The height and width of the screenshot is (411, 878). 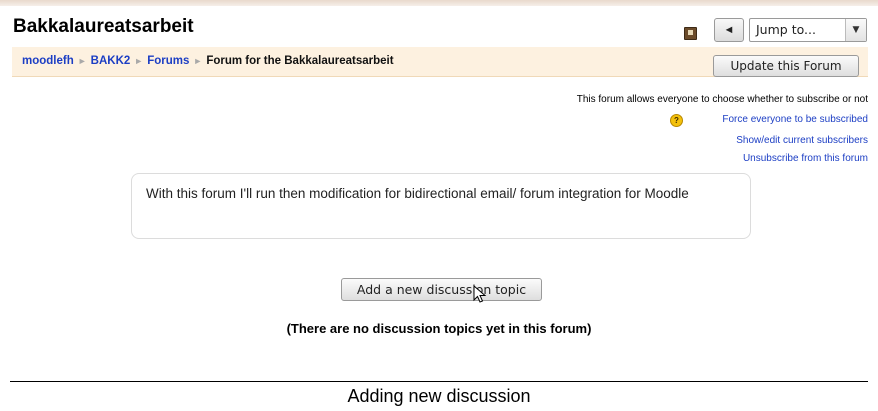 I want to click on book-icon, so click(x=690, y=33).